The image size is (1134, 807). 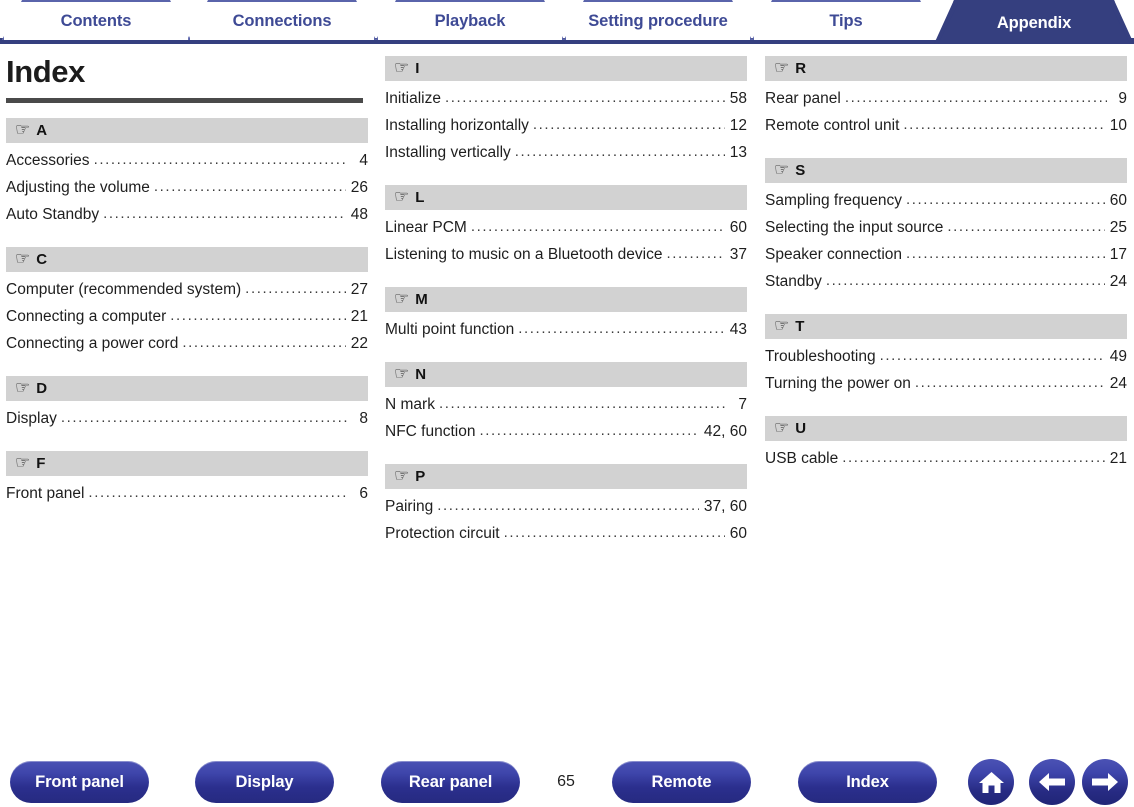 What do you see at coordinates (45, 71) in the screenshot?
I see `page-title: Index` at bounding box center [45, 71].